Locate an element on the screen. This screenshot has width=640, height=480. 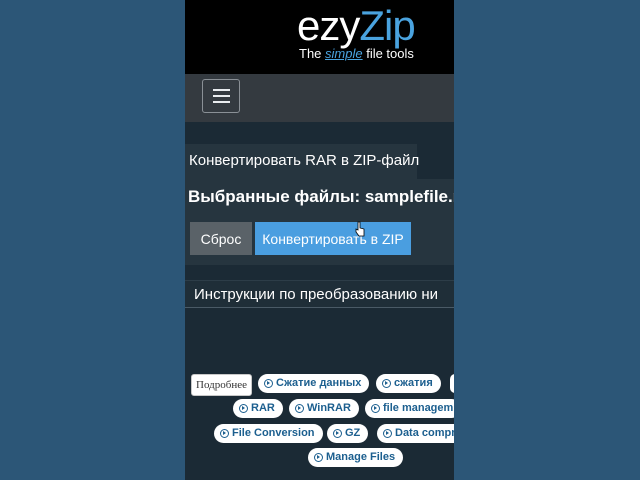
tag-chip: RAR is located at coordinates (258, 408).